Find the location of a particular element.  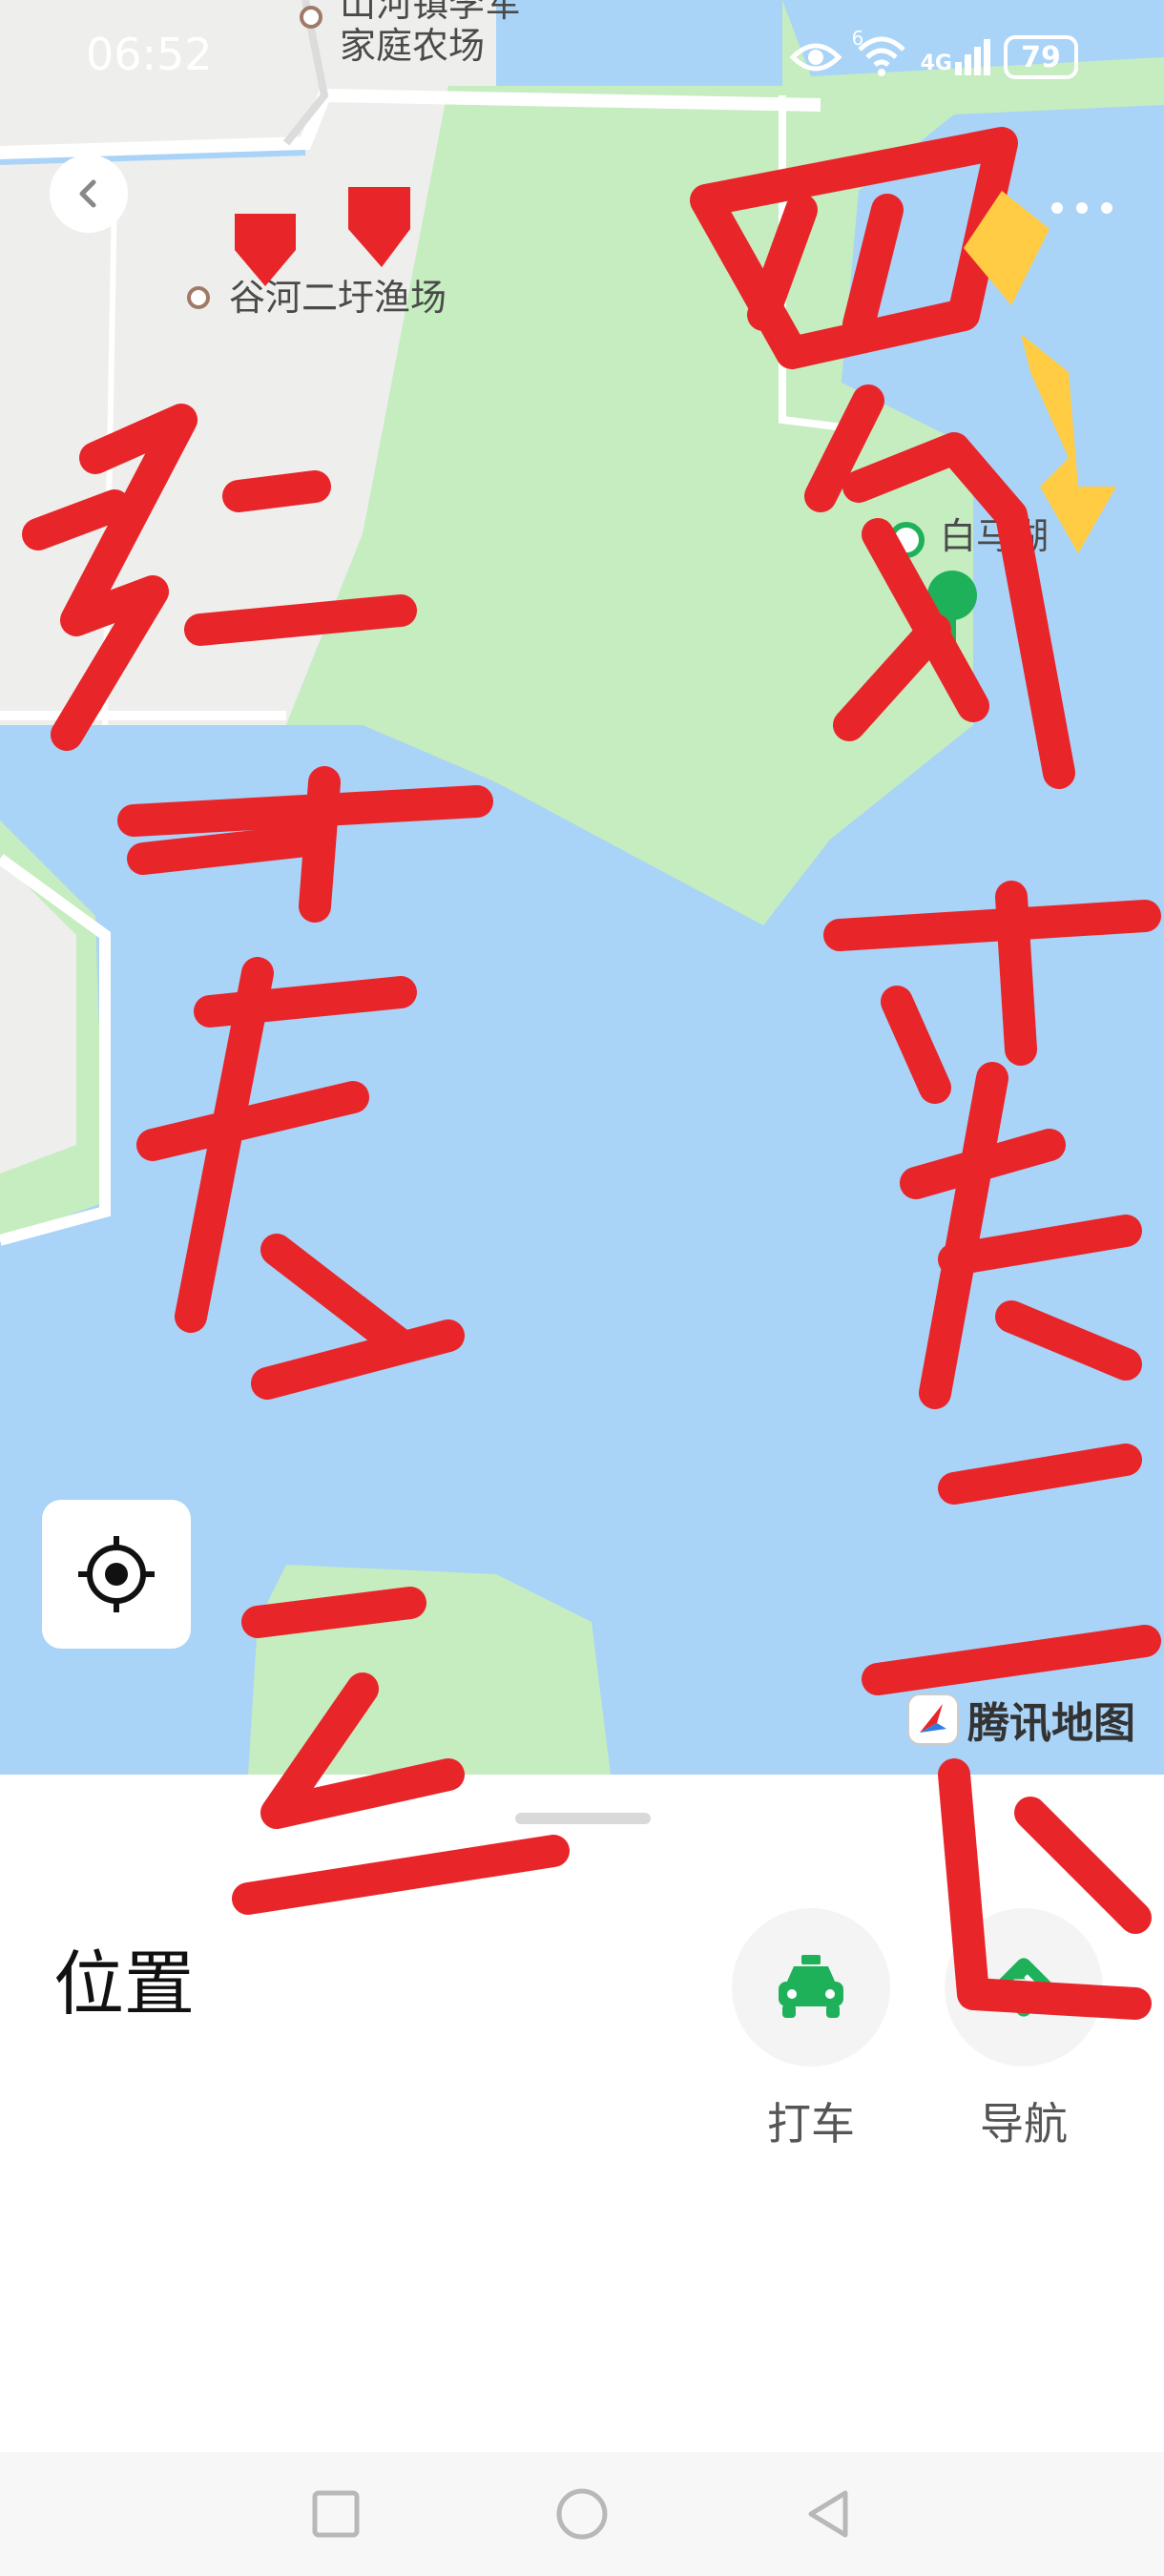

battery-icon: 79 is located at coordinates (1041, 57).